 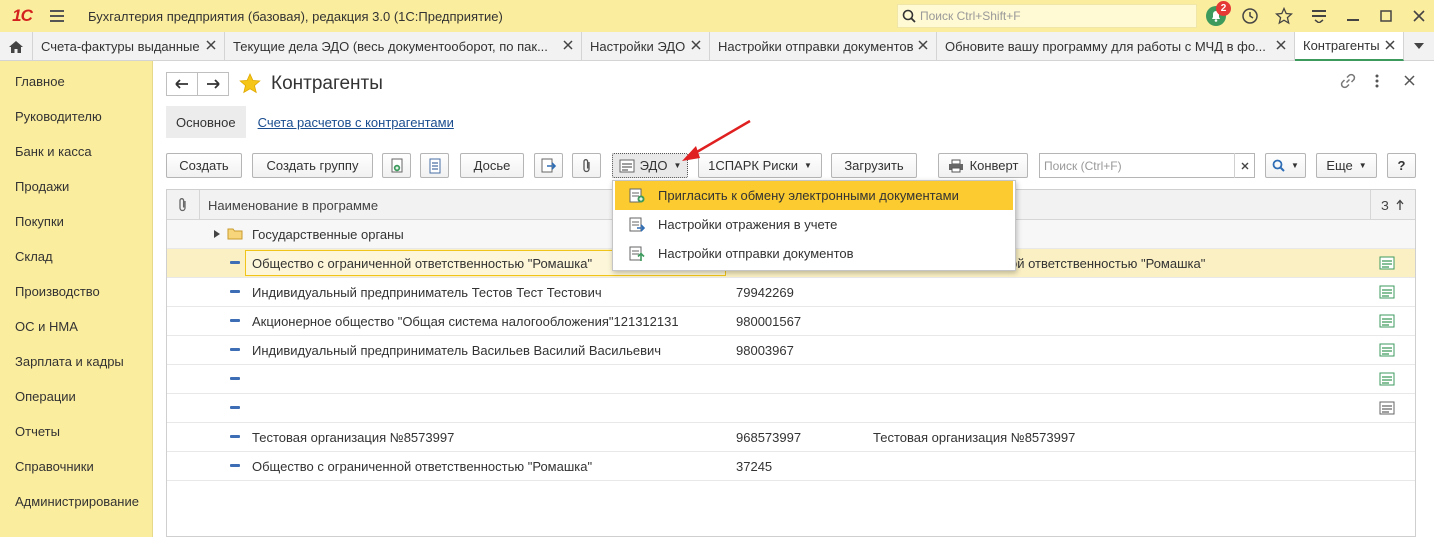 What do you see at coordinates (76, 288) in the screenshot?
I see `sidebar-item-production: Производство` at bounding box center [76, 288].